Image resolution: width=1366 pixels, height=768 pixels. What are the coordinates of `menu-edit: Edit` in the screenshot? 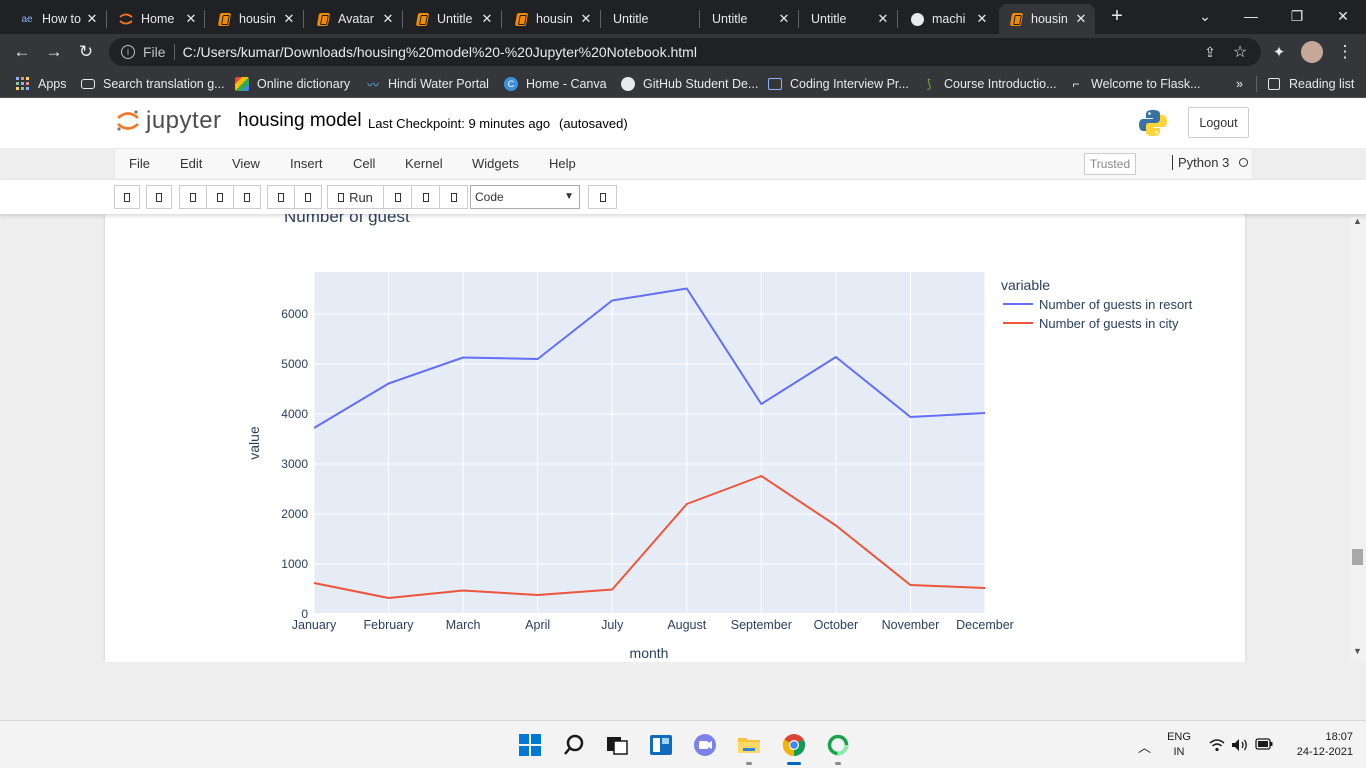 It's located at (191, 163).